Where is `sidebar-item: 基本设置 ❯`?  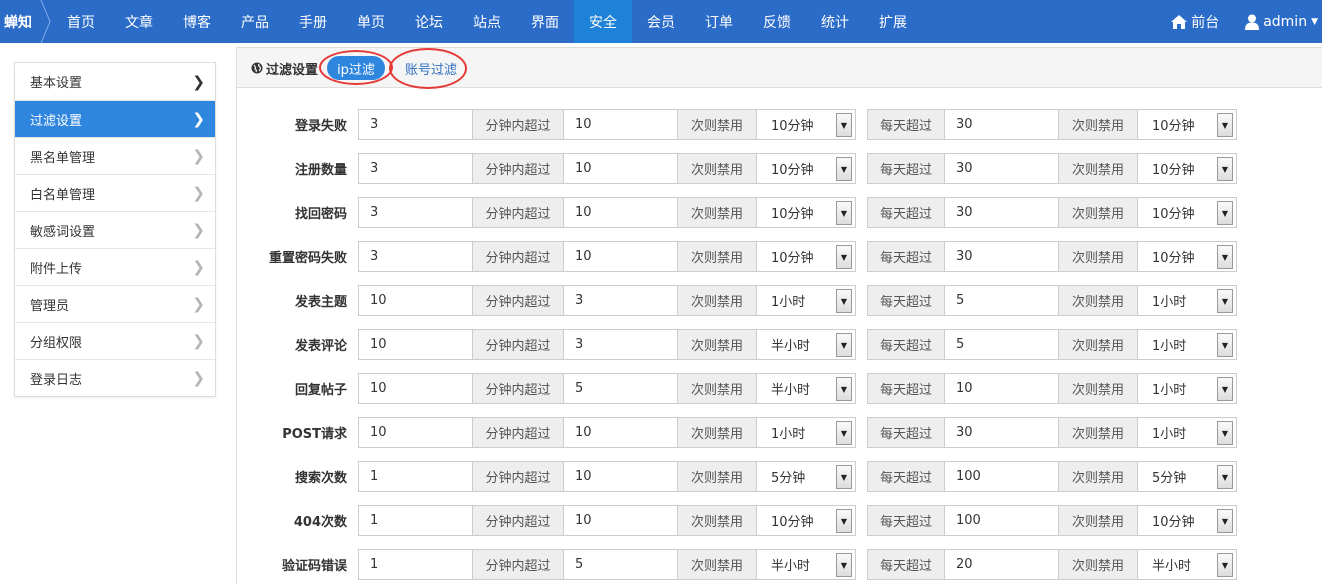 sidebar-item: 基本设置 ❯ is located at coordinates (115, 81).